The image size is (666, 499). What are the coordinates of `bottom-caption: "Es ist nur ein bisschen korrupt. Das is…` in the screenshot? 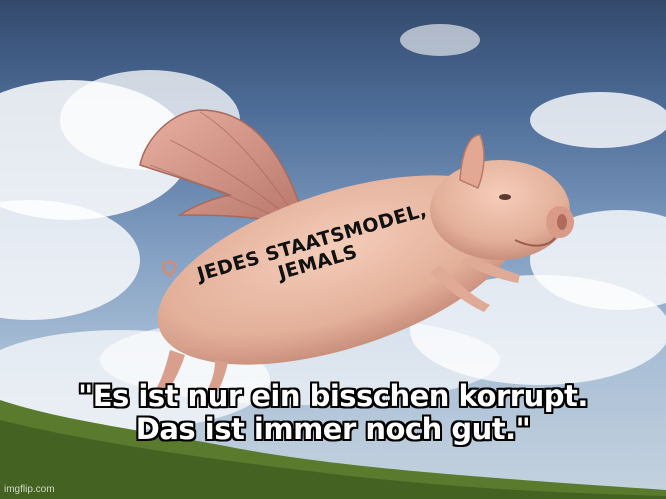 It's located at (333, 413).